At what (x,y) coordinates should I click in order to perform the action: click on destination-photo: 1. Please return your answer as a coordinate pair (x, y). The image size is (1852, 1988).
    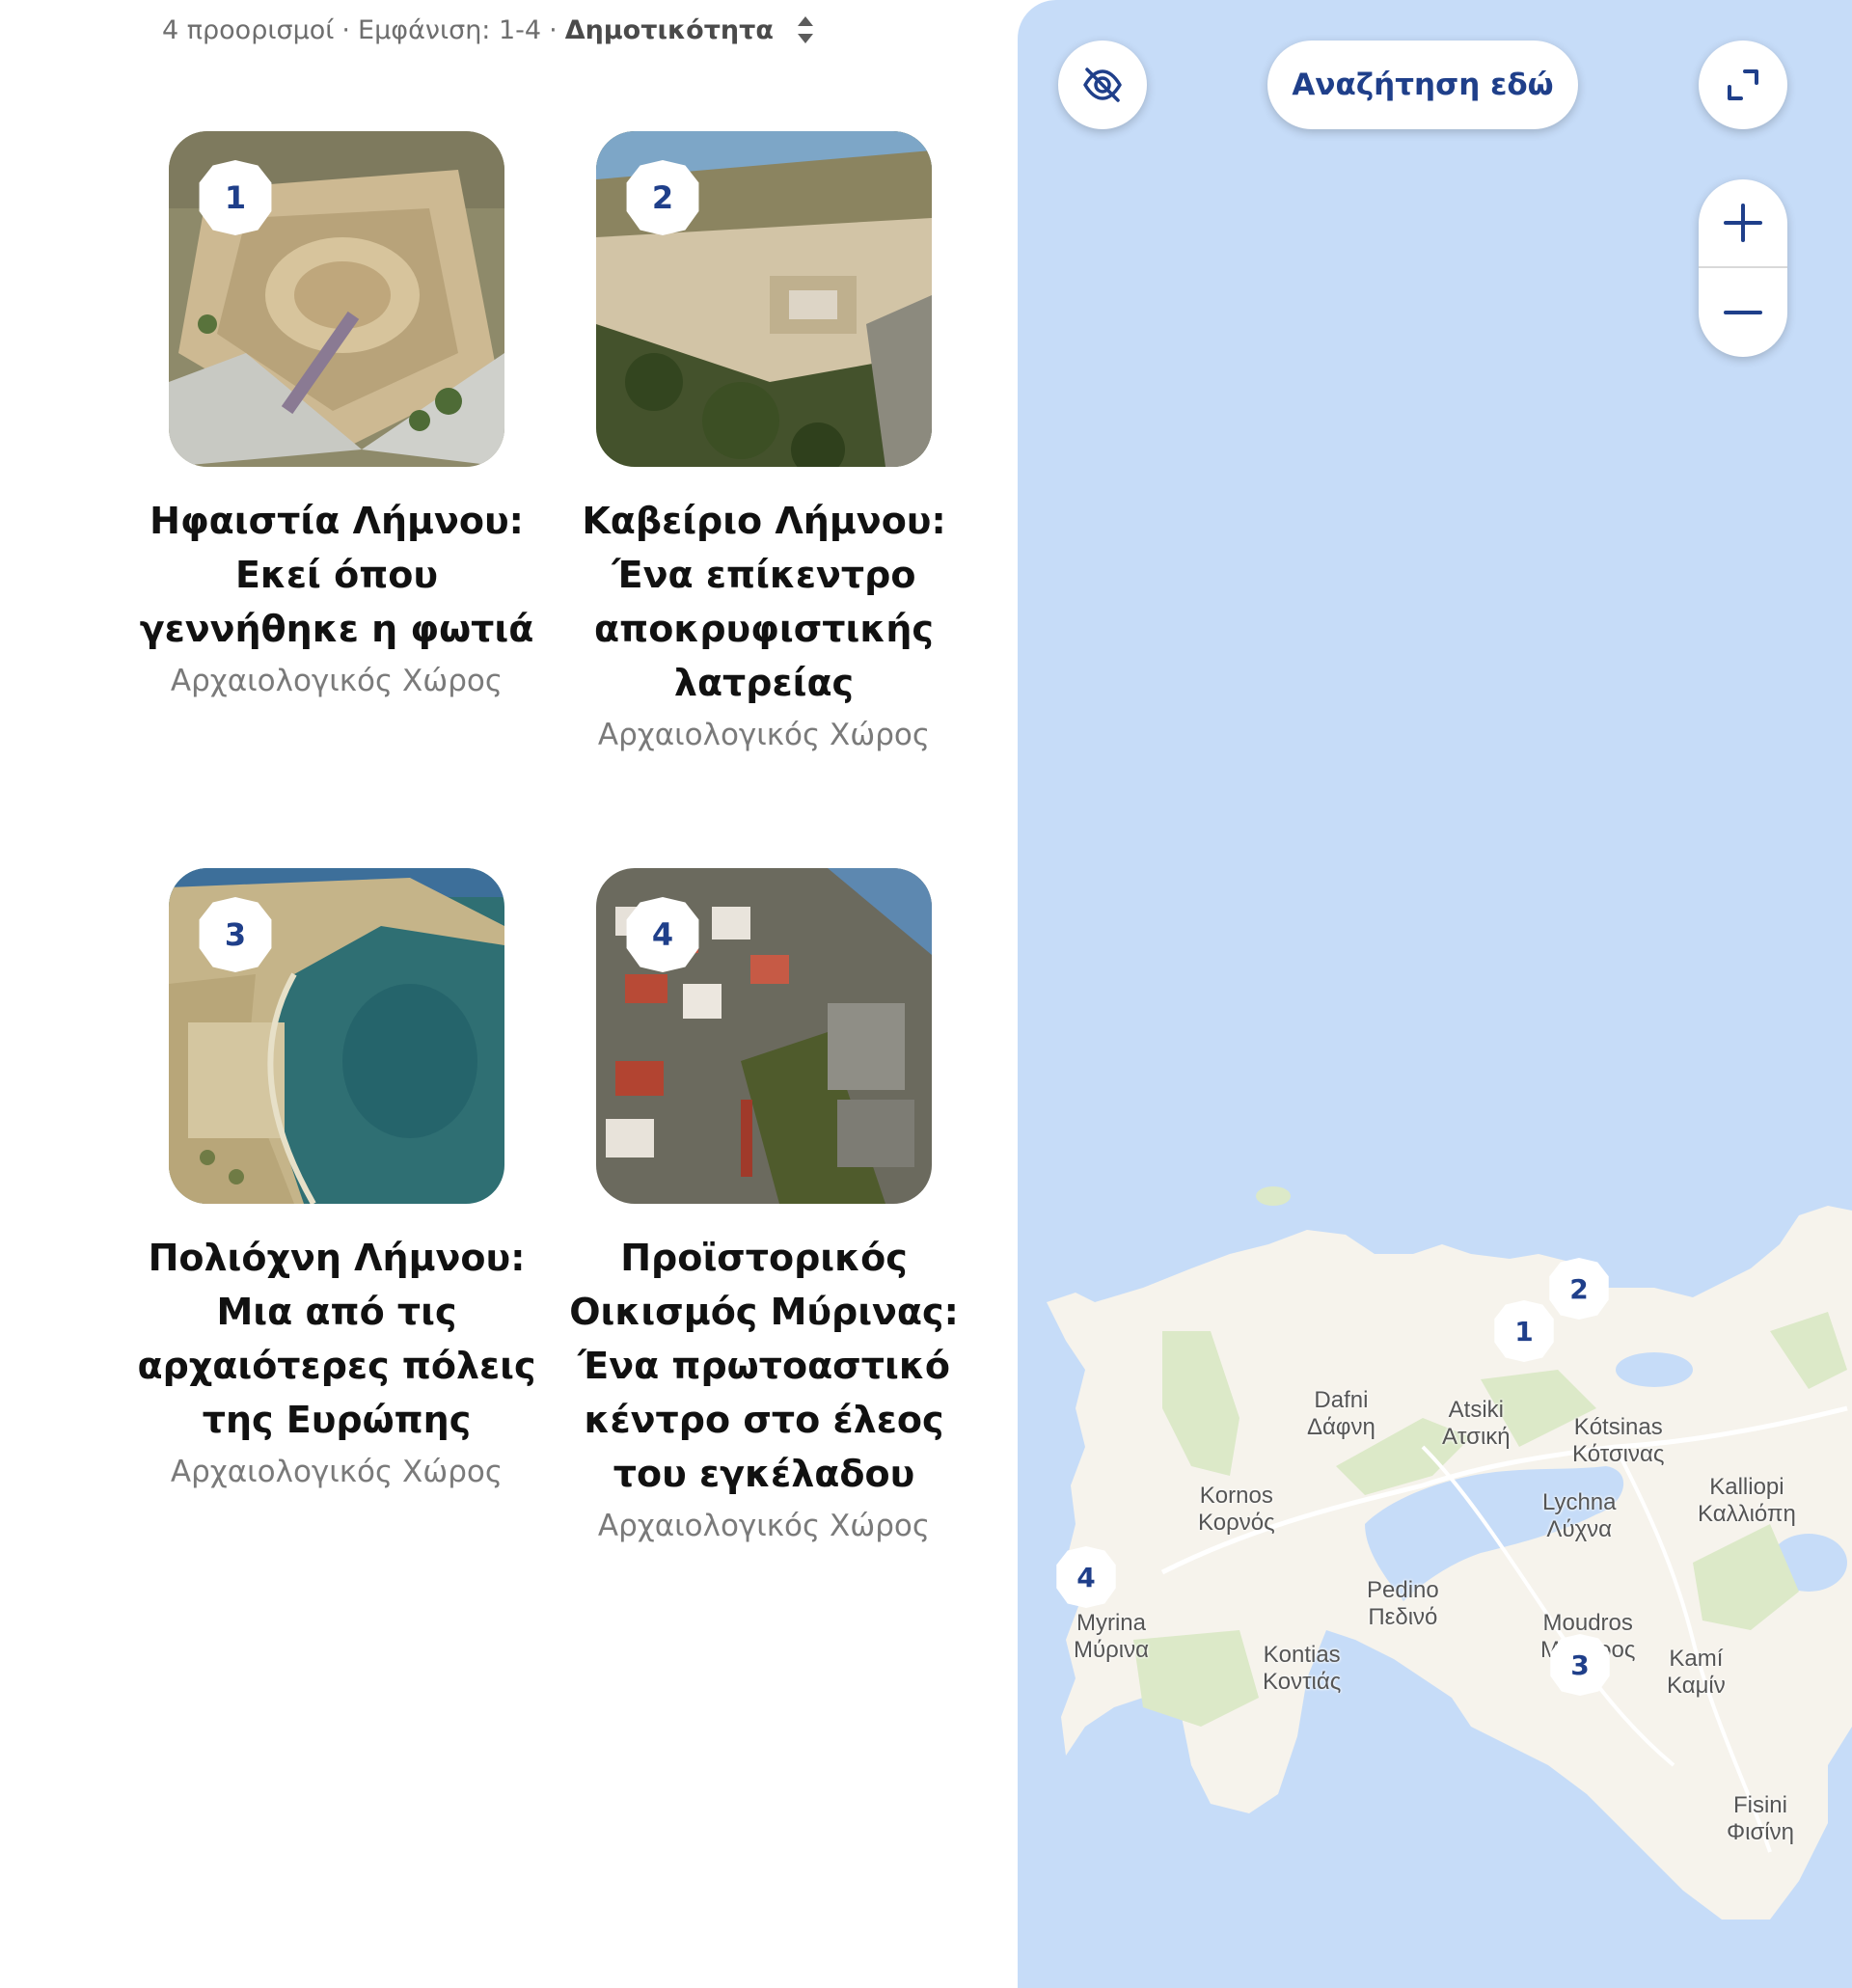
    Looking at the image, I should click on (337, 299).